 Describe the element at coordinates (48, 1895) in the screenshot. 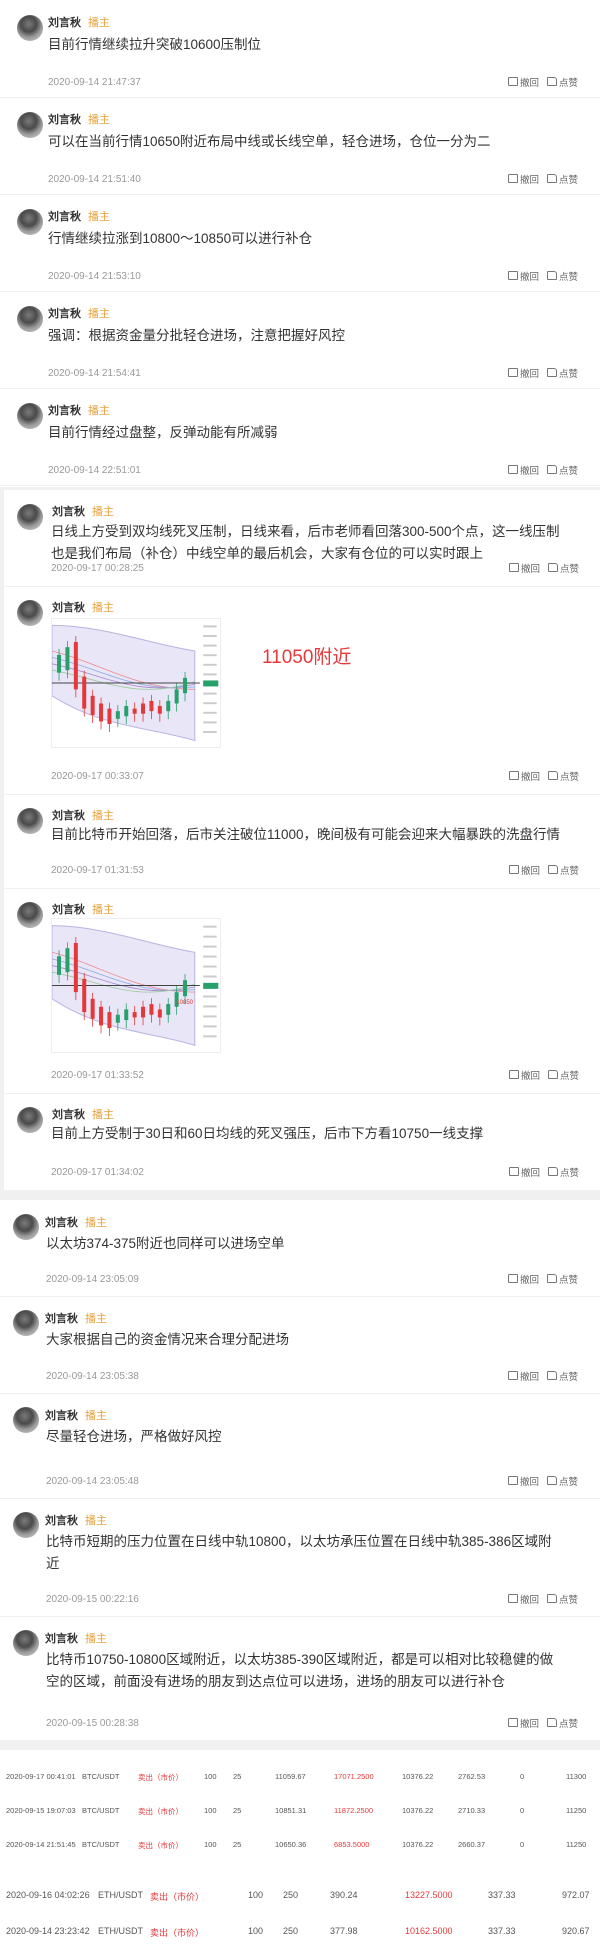

I see `table-cell: 2020-09-16 04:02:26` at that location.